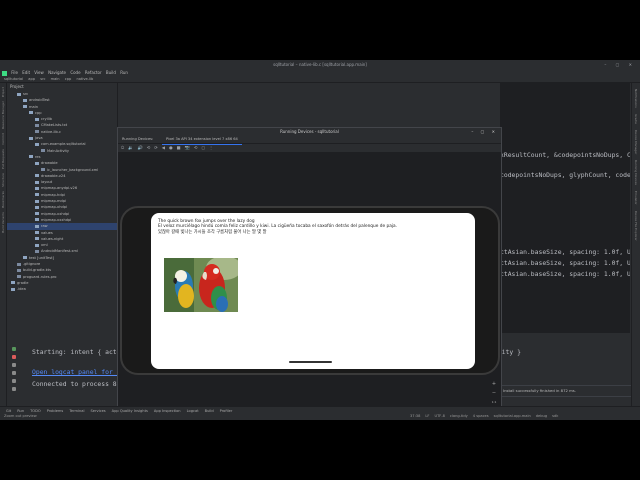 Image resolution: width=640 pixels, height=480 pixels. Describe the element at coordinates (37, 270) in the screenshot. I see `tree-item-label: build.gradle.kts` at that location.